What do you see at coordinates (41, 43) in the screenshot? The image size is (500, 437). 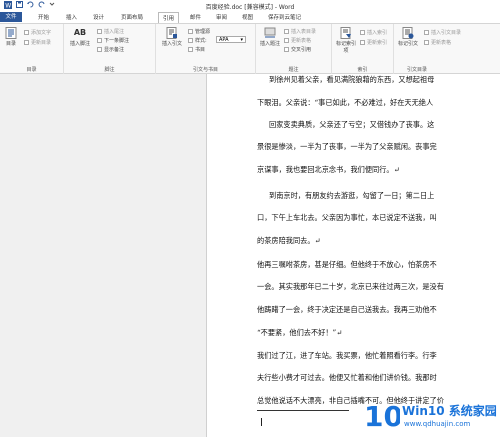 I see `update-toc-label: 更新目录` at bounding box center [41, 43].